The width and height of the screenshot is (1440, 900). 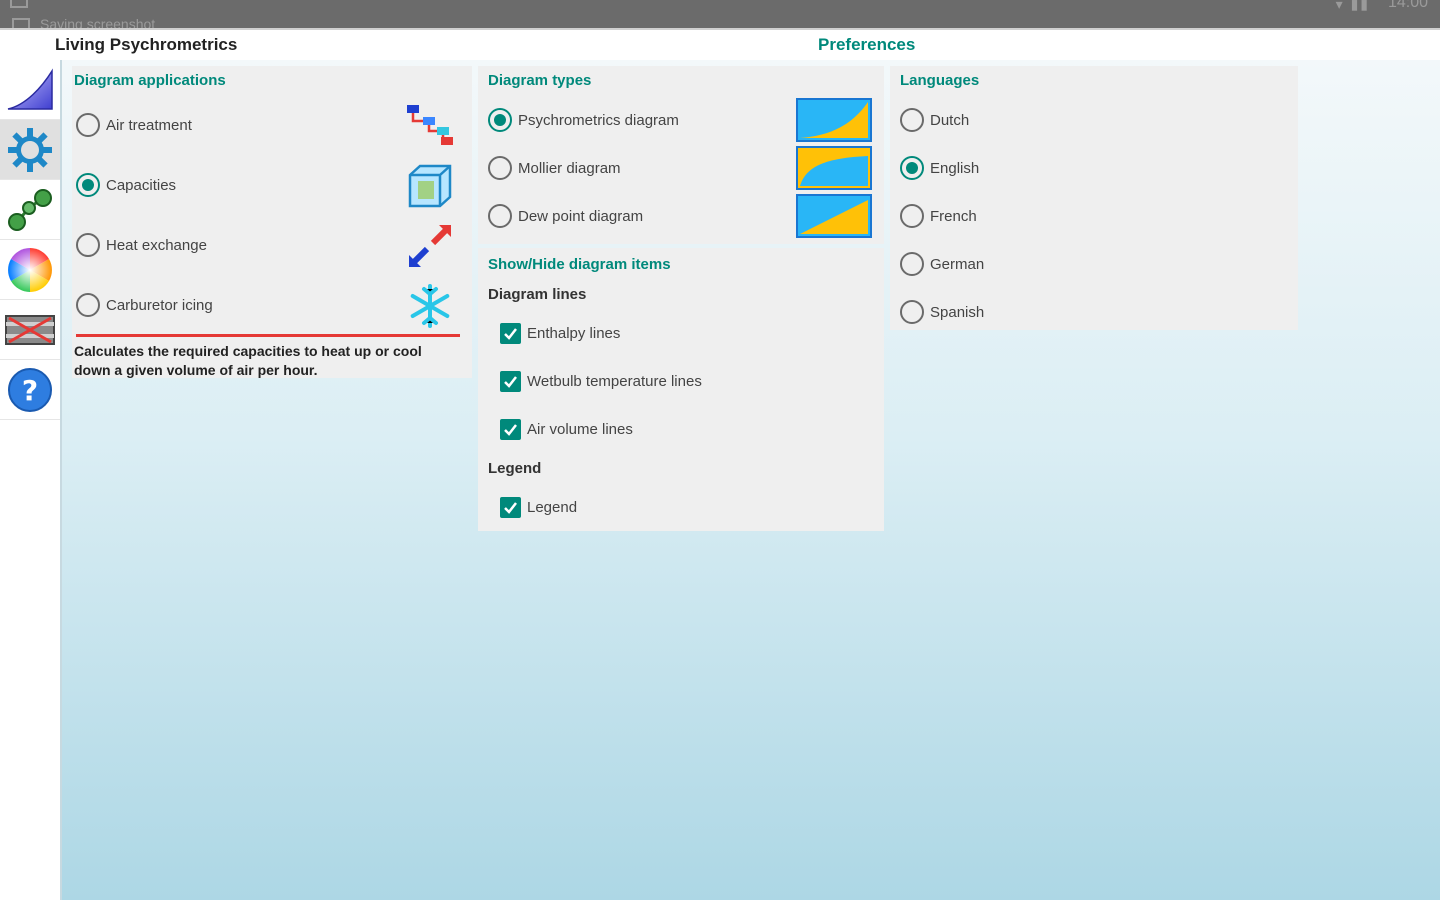 I want to click on language-option-german: German, so click(x=942, y=264).